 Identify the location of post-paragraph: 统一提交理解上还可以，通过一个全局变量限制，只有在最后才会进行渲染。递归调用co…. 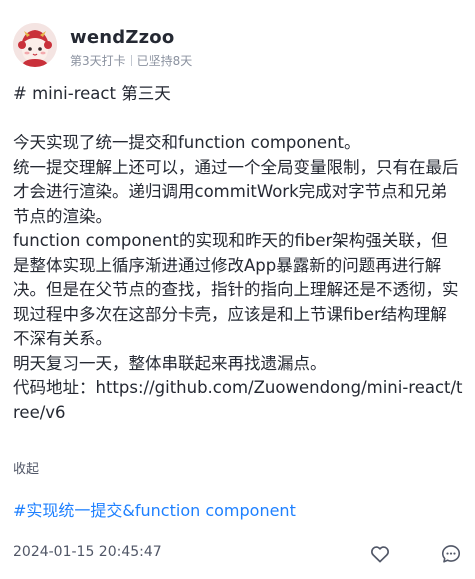
(236, 191).